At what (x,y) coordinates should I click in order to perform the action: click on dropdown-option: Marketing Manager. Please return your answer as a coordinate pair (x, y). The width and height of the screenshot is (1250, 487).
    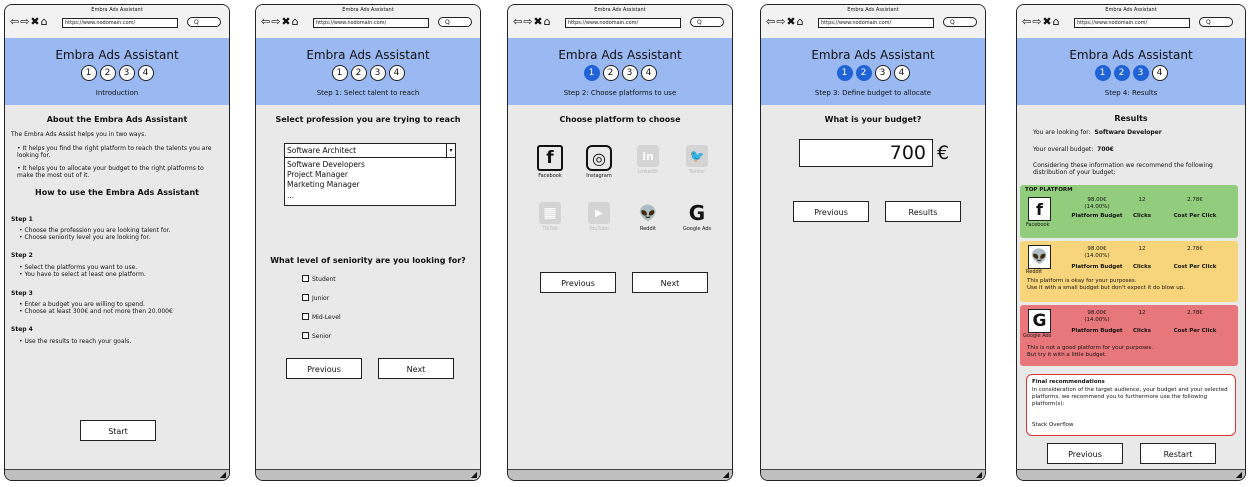
    Looking at the image, I should click on (323, 184).